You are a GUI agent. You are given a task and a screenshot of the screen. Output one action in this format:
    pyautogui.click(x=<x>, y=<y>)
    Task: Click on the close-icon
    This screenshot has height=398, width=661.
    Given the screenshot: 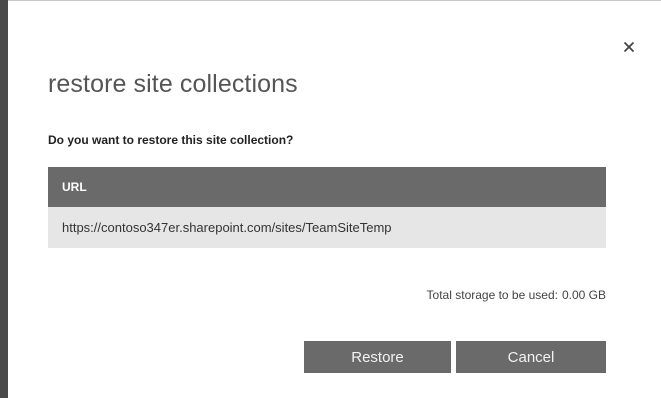 What is the action you would take?
    pyautogui.click(x=629, y=47)
    